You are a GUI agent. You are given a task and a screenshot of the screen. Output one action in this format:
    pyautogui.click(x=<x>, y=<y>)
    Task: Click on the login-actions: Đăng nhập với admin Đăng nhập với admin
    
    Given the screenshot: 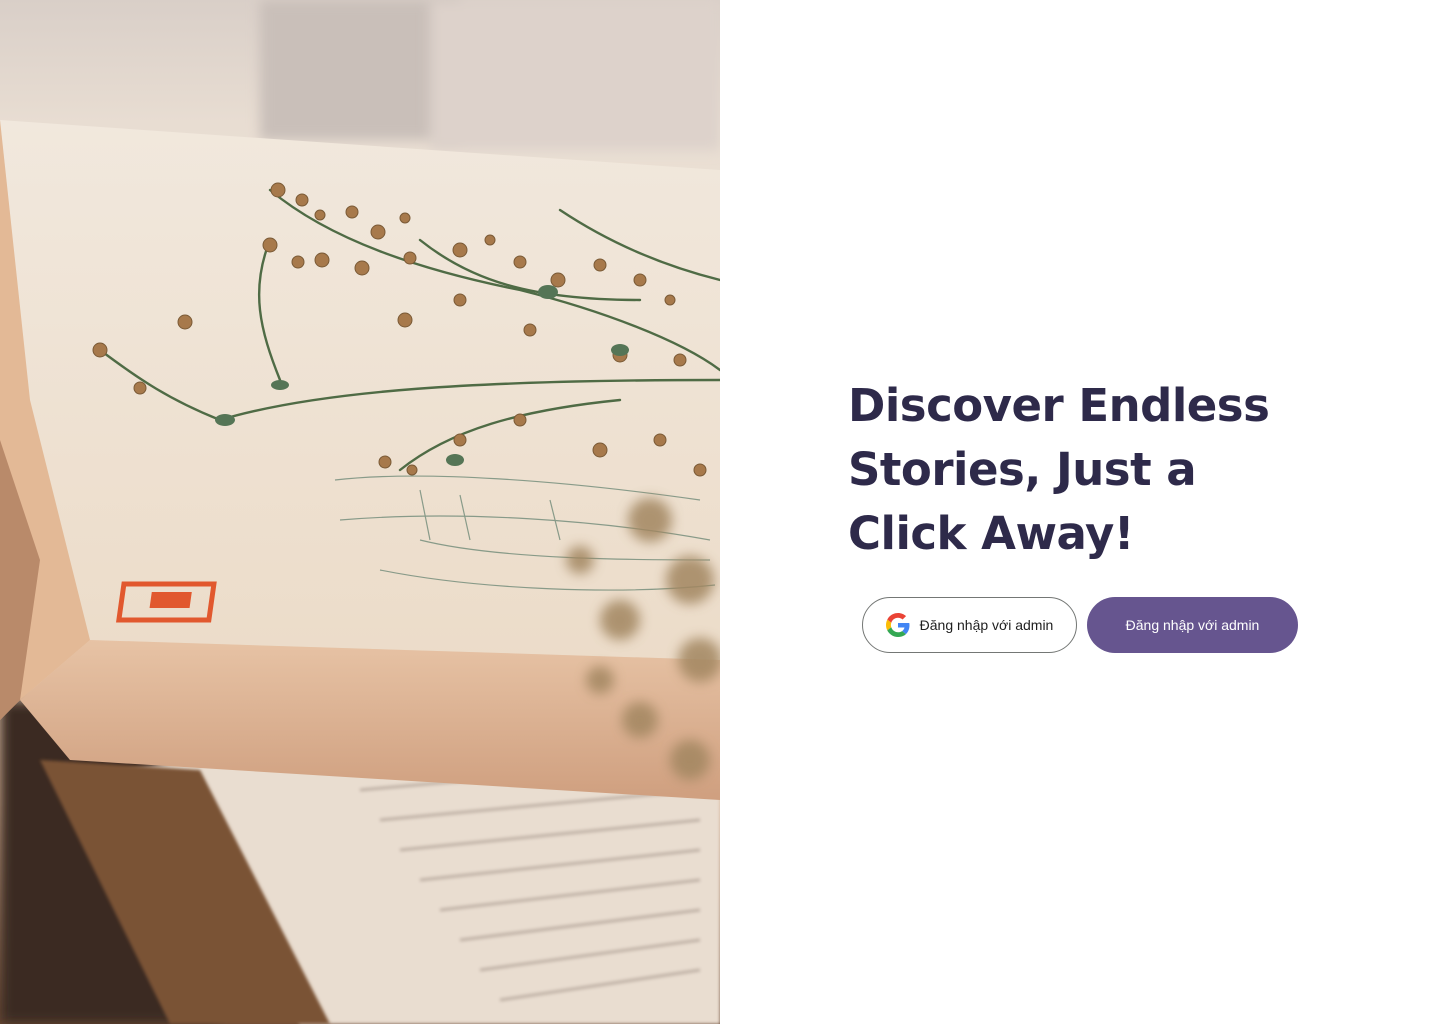 What is the action you would take?
    pyautogui.click(x=1080, y=625)
    